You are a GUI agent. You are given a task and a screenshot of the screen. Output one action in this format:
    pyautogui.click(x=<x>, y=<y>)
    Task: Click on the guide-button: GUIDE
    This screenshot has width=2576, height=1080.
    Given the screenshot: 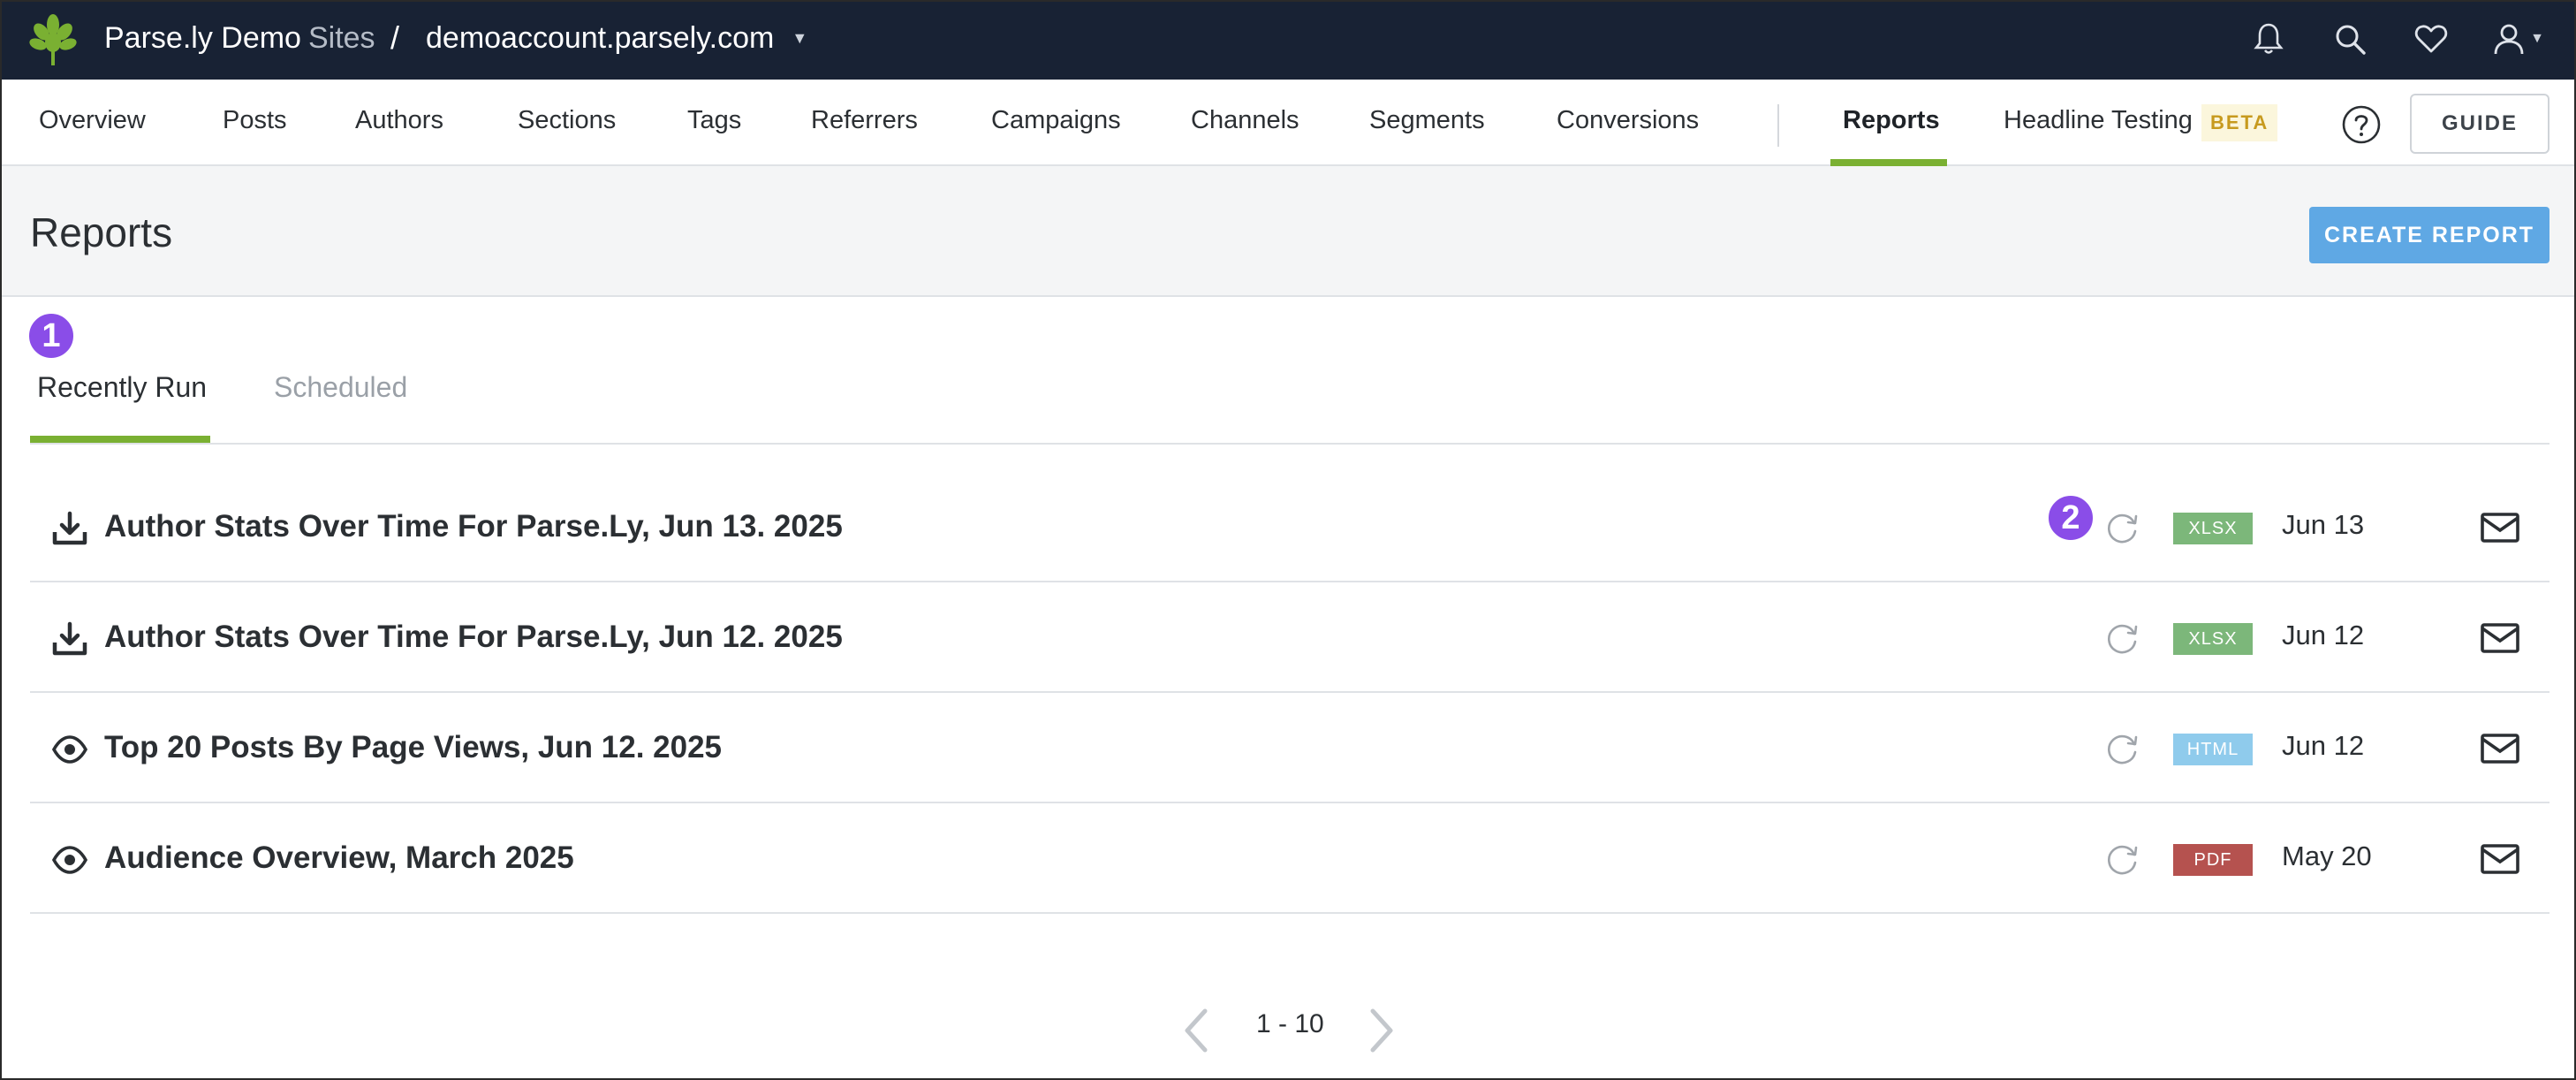 What is the action you would take?
    pyautogui.click(x=2480, y=124)
    